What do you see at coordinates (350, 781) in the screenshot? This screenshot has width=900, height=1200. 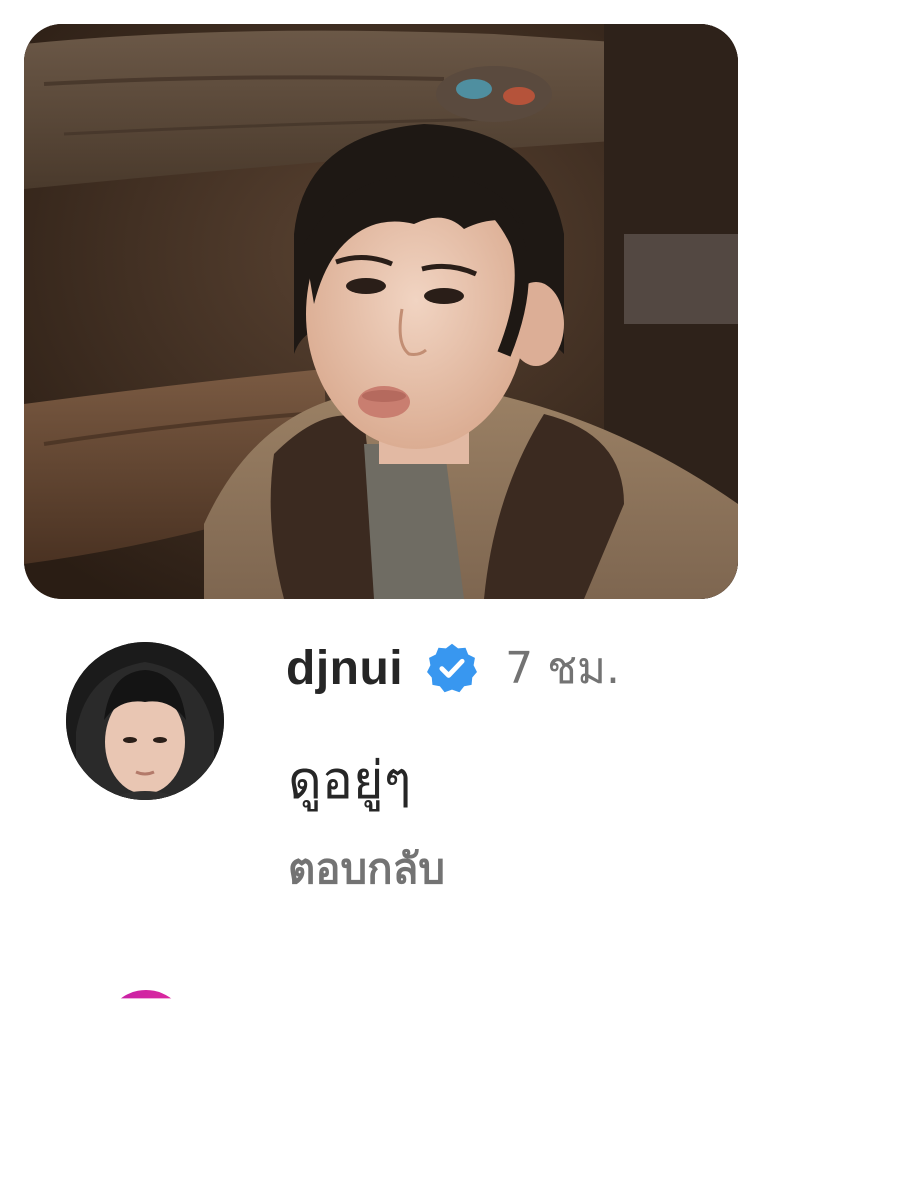 I see `comment-text: ดูอยู่ๆ` at bounding box center [350, 781].